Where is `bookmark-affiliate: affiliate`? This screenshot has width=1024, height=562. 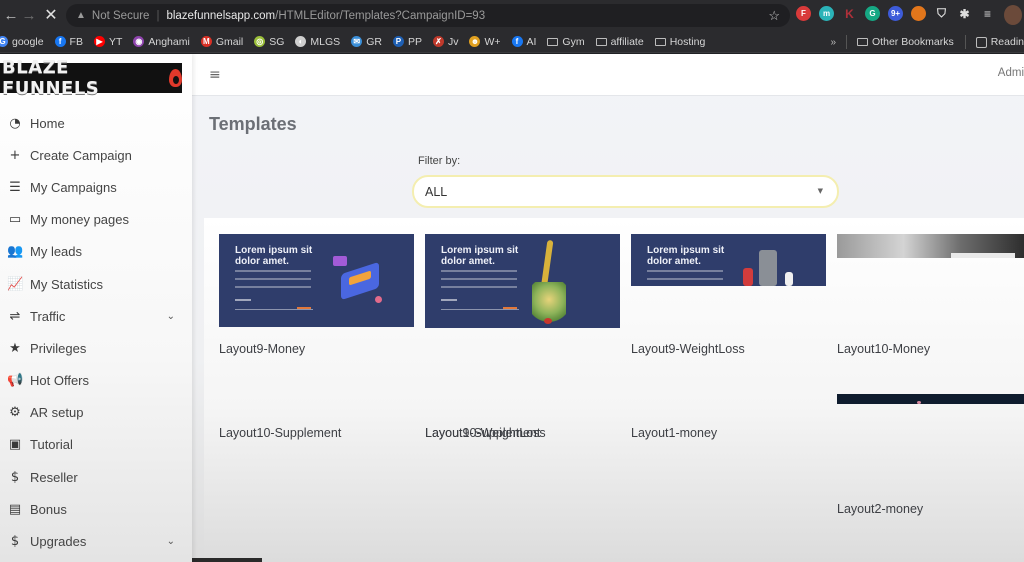 bookmark-affiliate: affiliate is located at coordinates (619, 41).